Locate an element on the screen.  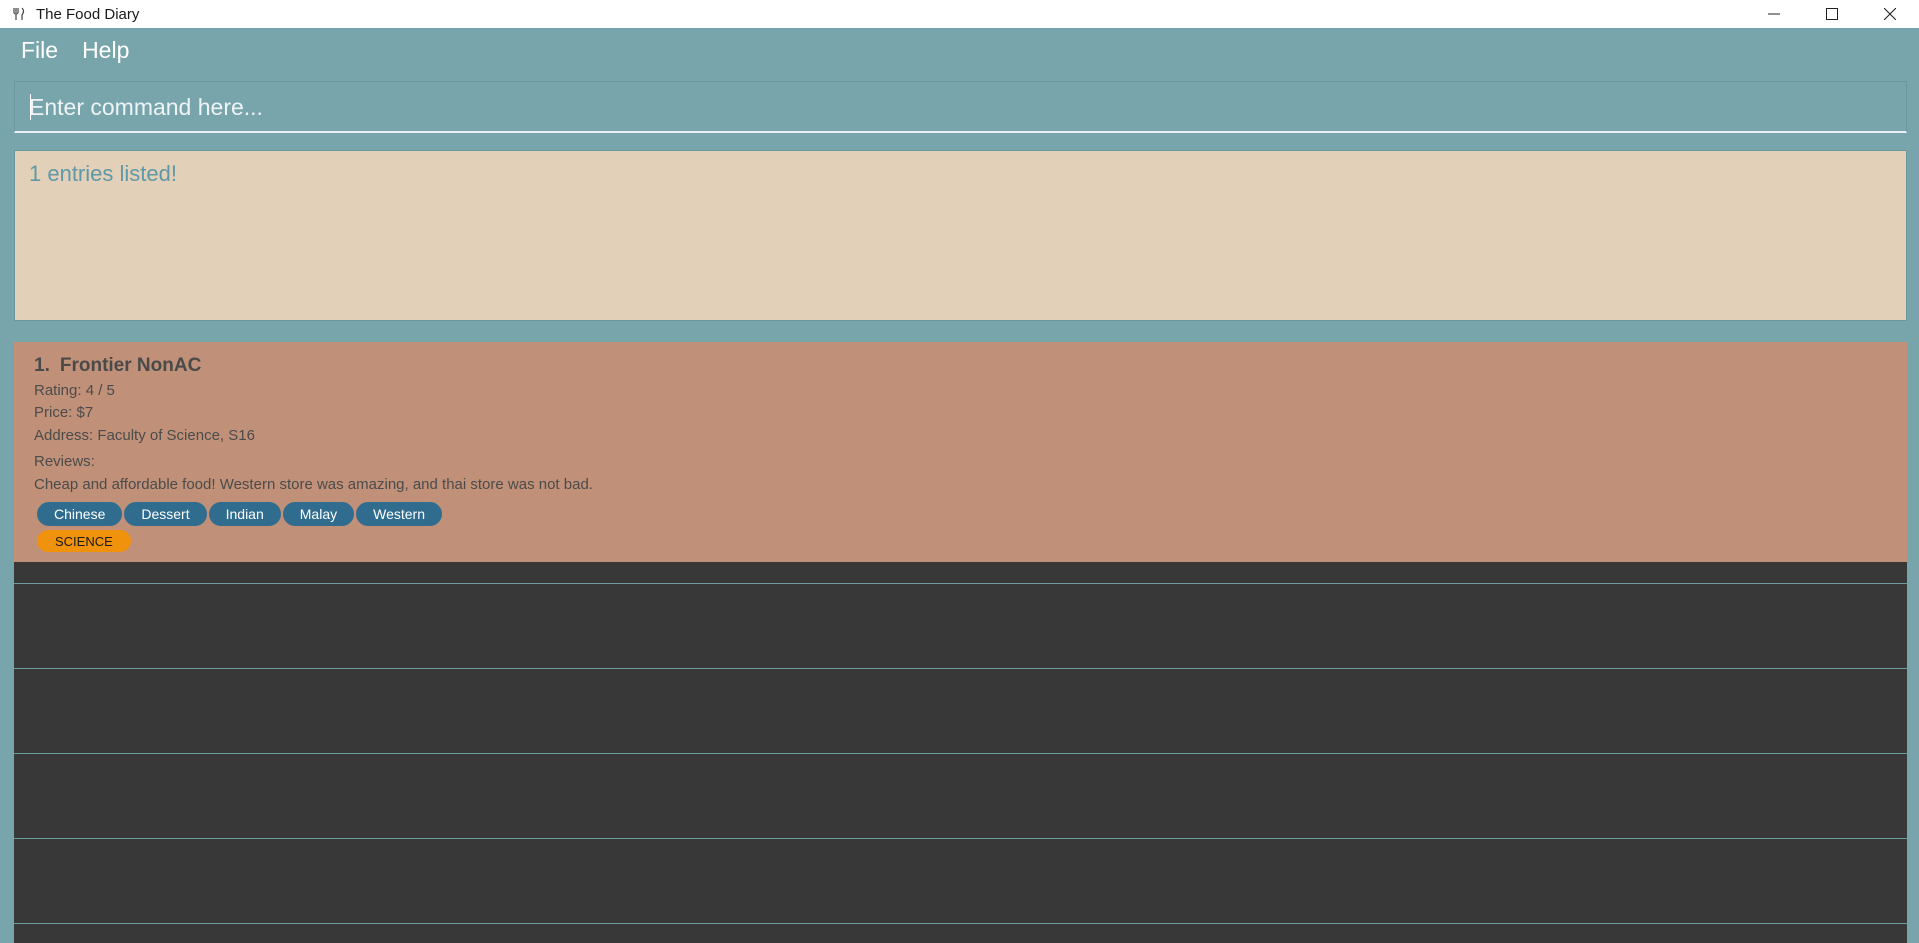
maximize-icon is located at coordinates (1832, 14).